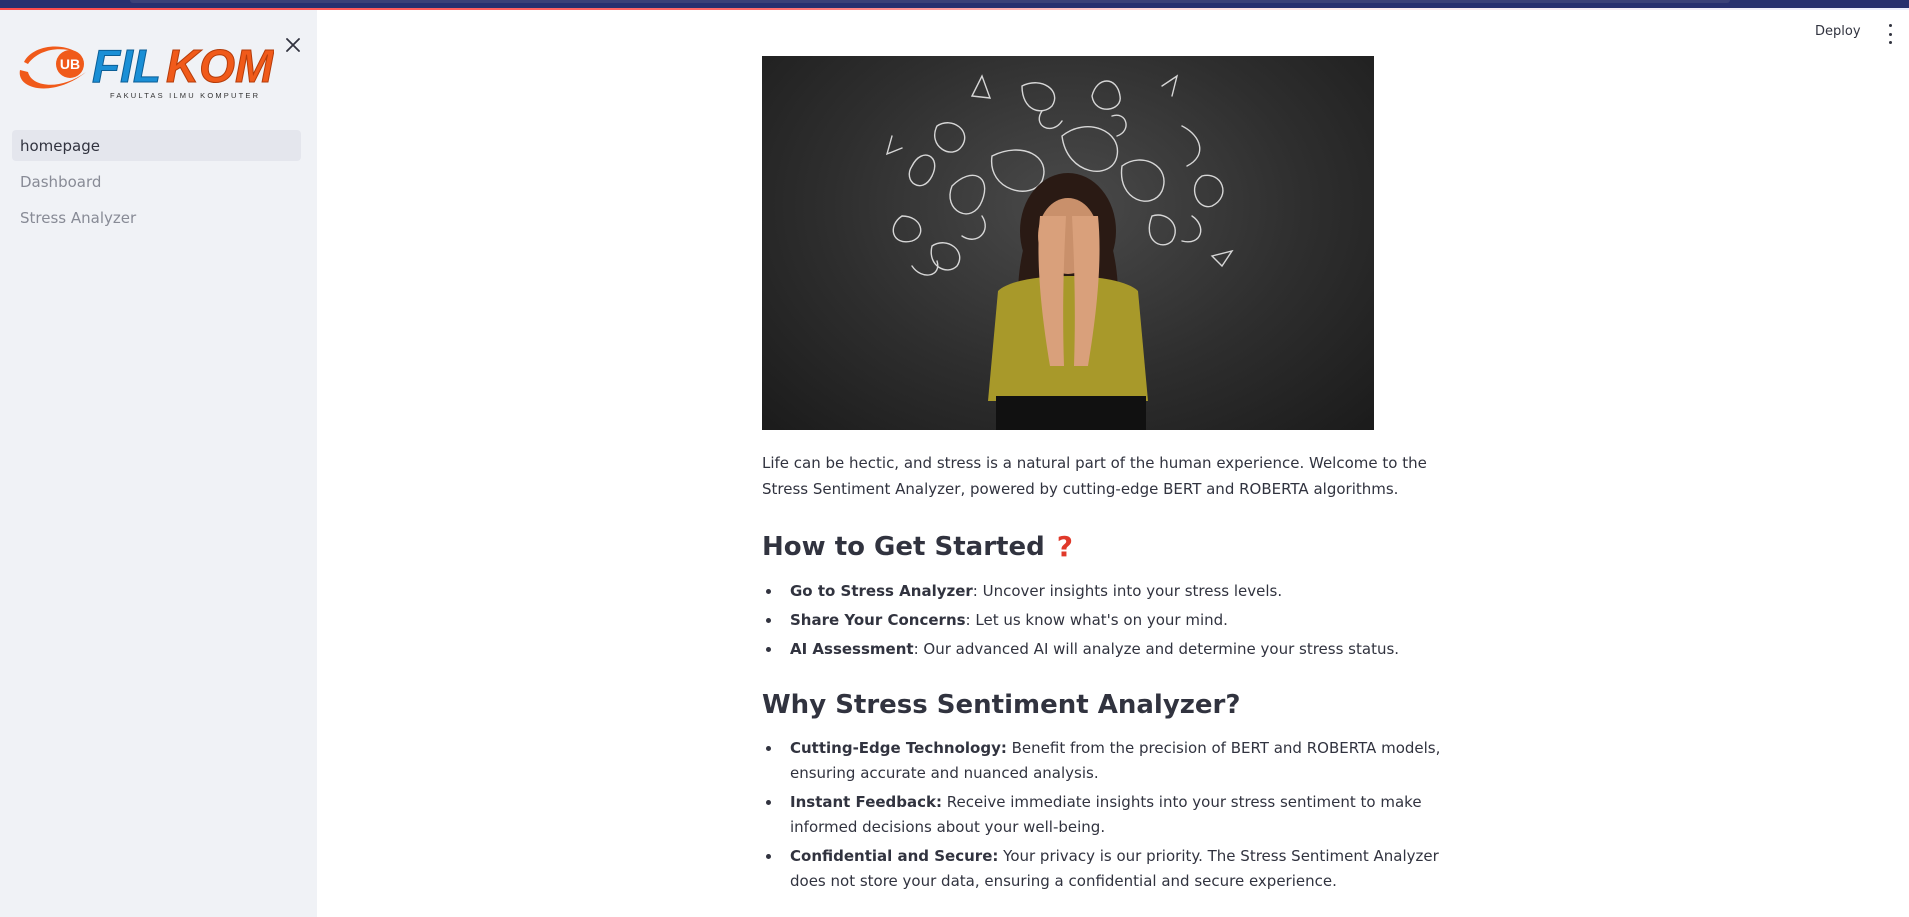 The image size is (1909, 917). I want to click on top-bar, so click(954, 5).